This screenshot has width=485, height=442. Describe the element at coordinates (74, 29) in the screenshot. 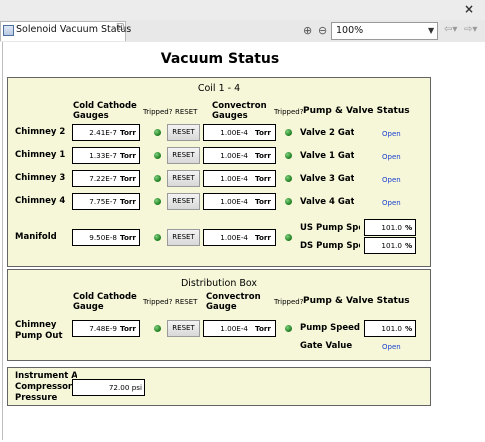

I see `tab-title: Solenoid Vacuum Status` at that location.